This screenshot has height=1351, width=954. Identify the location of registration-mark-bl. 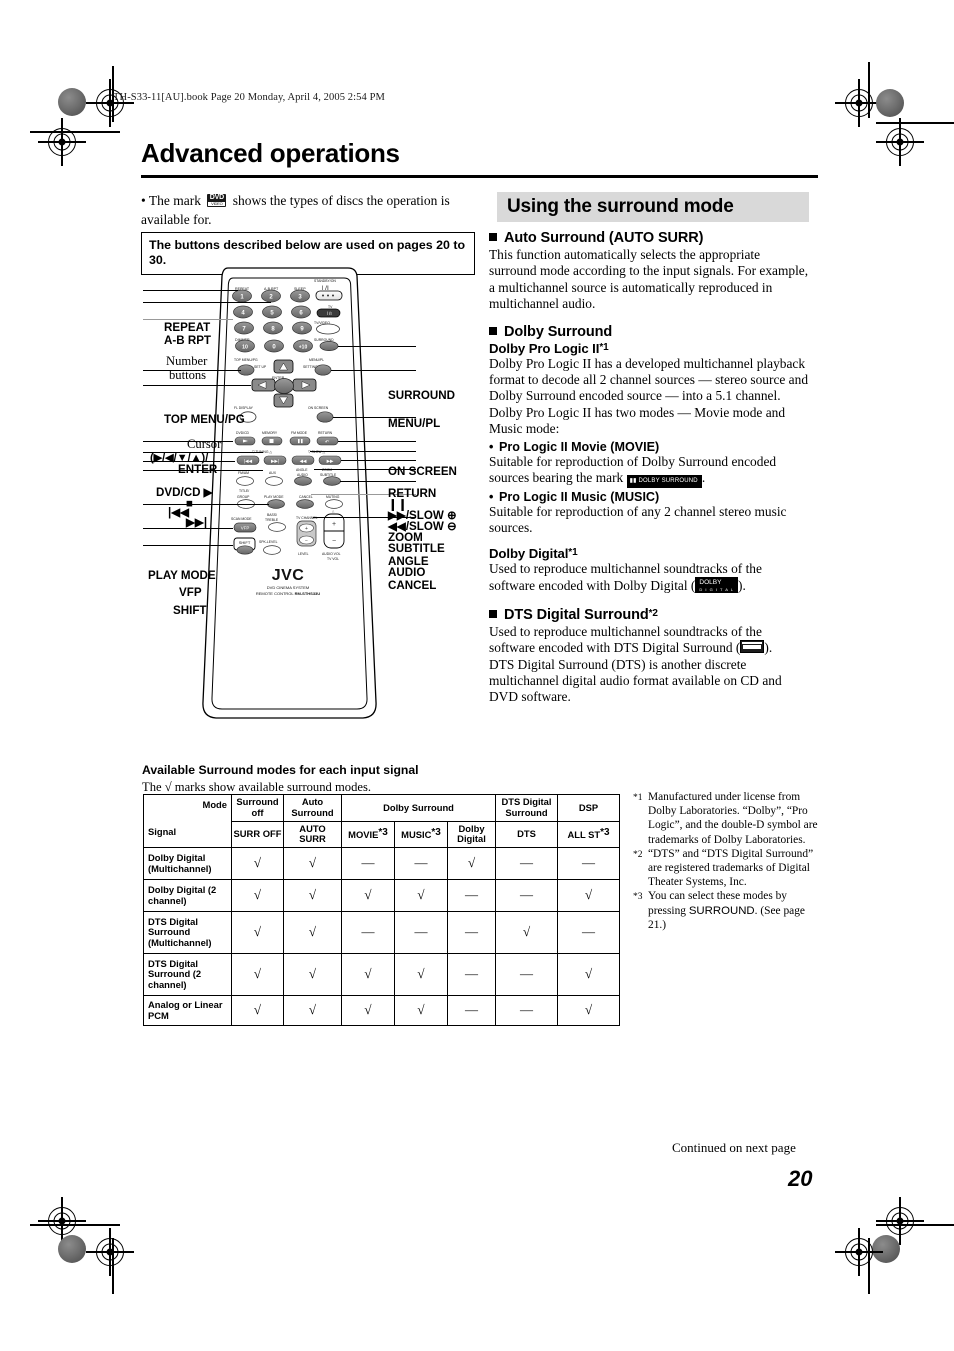
(62, 1221).